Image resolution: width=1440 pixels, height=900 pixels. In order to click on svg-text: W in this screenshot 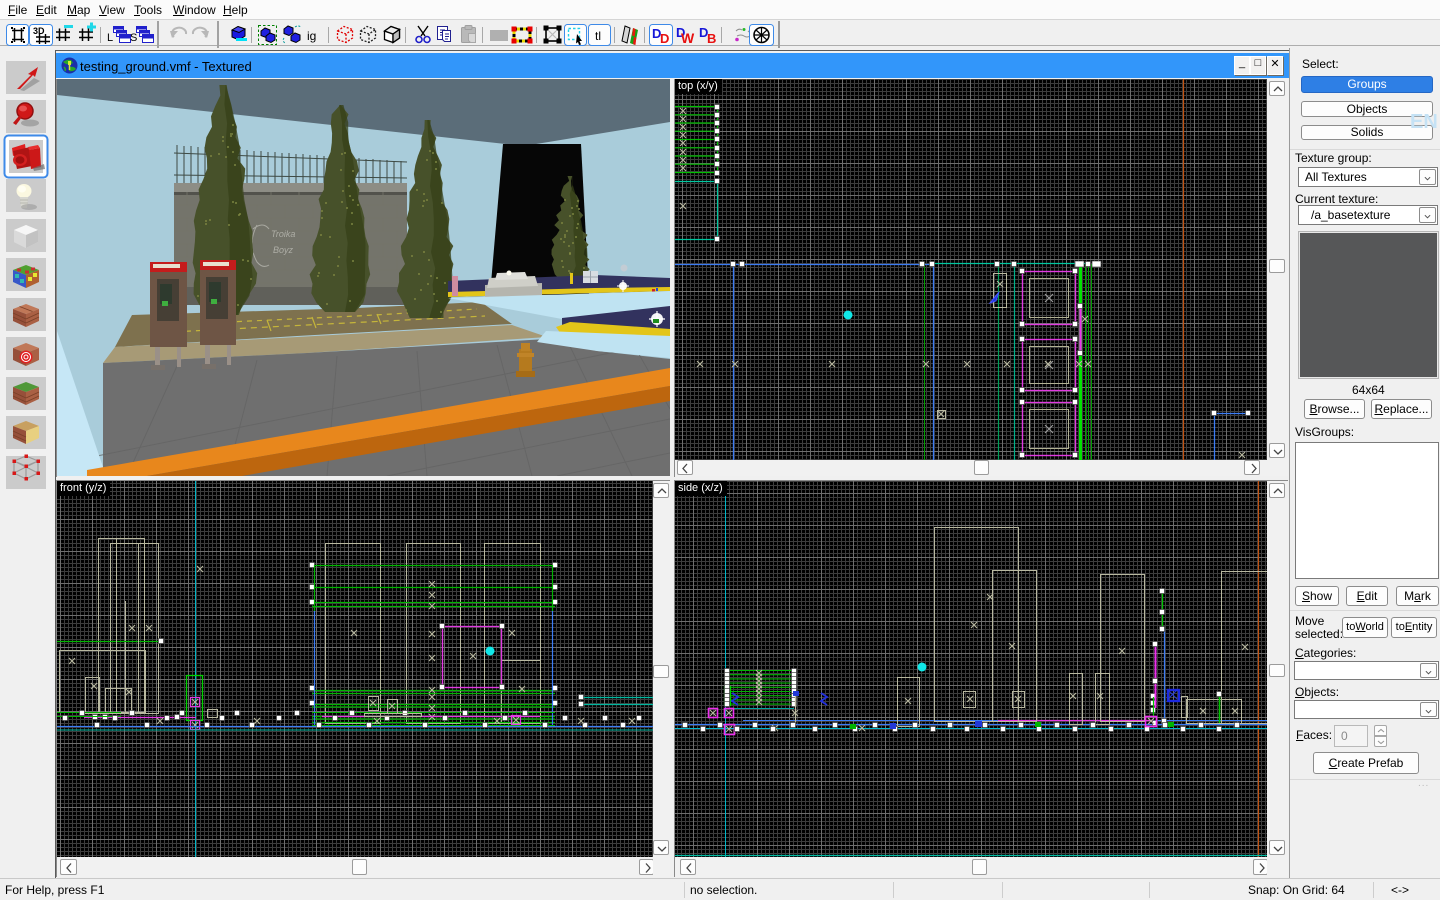, I will do `click(688, 38)`.